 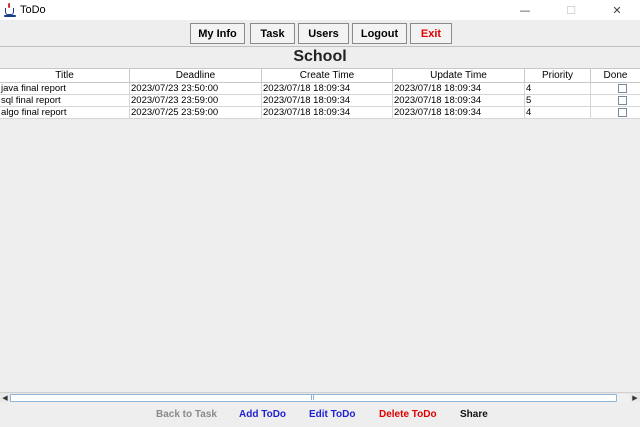 What do you see at coordinates (615, 76) in the screenshot?
I see `column-header-done: Done` at bounding box center [615, 76].